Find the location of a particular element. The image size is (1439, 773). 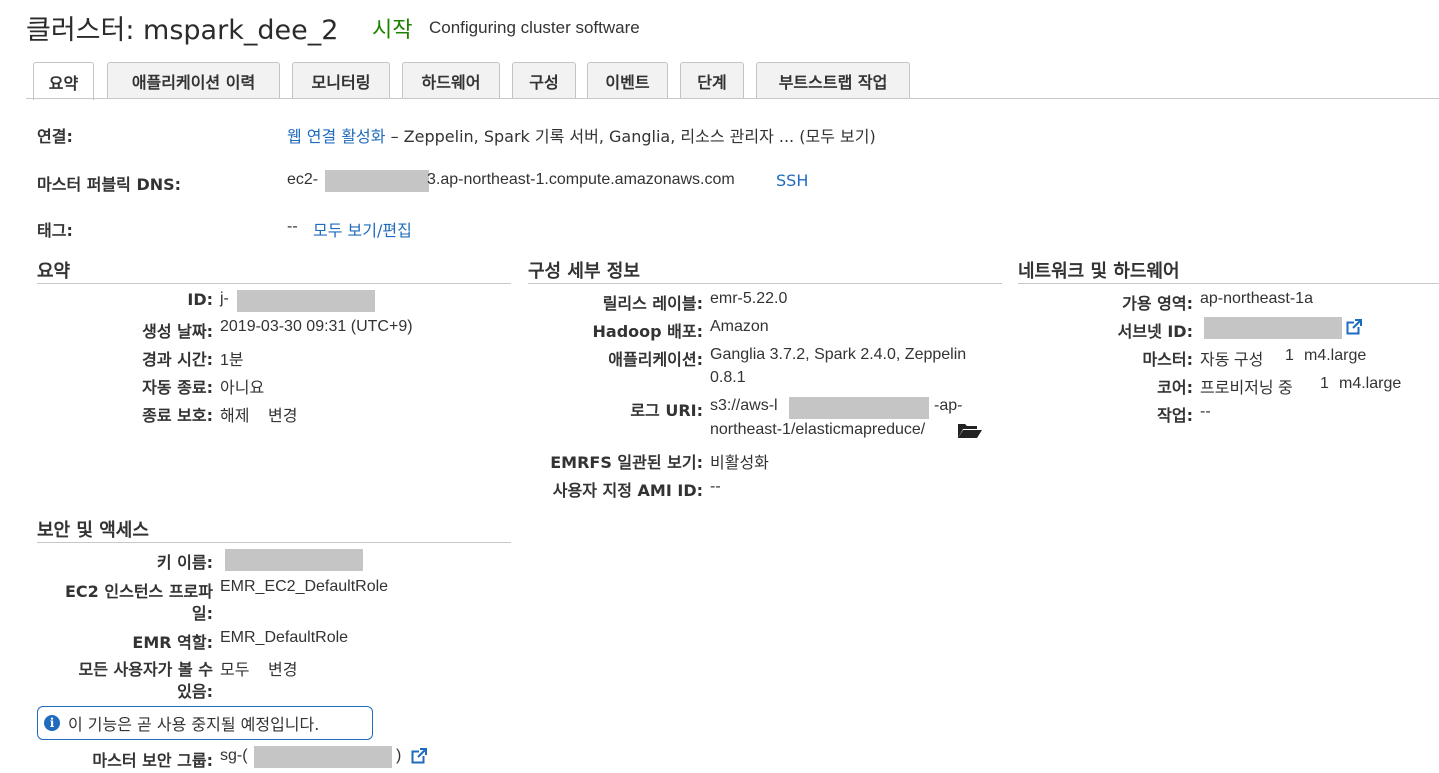

ssh-link: SSH is located at coordinates (792, 180).